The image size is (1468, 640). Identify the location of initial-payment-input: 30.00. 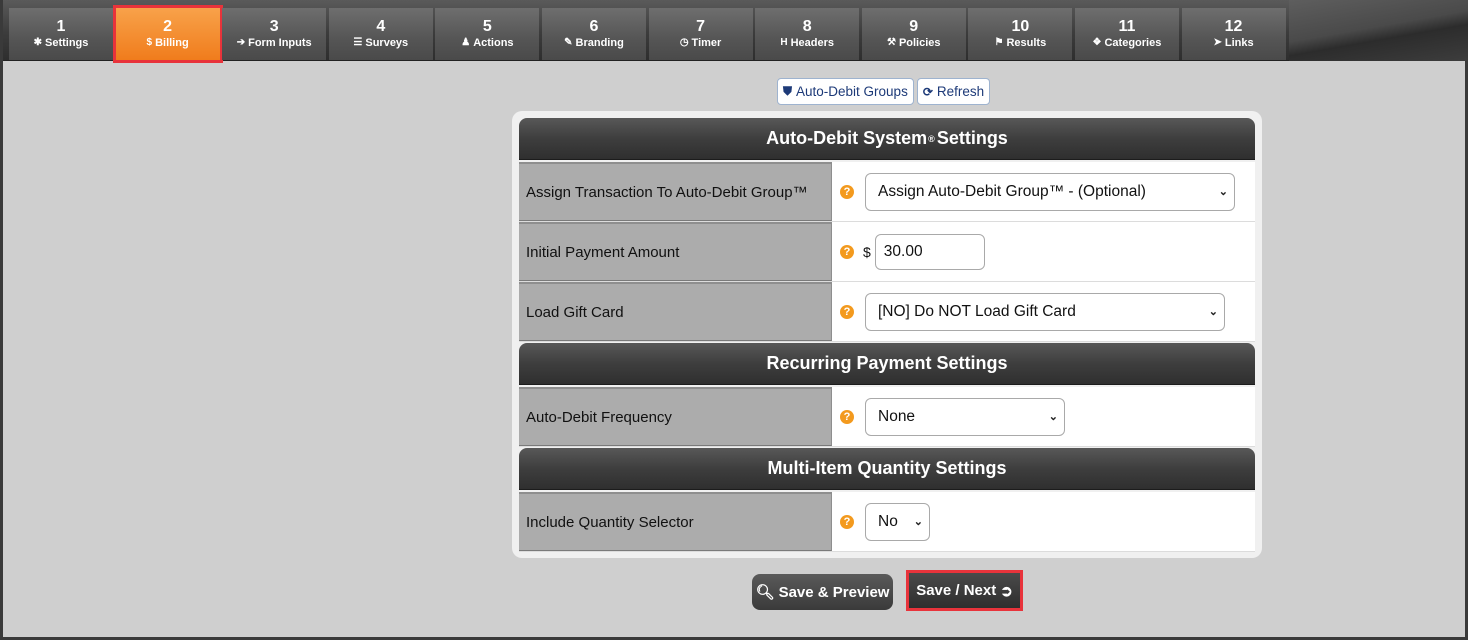
(929, 251).